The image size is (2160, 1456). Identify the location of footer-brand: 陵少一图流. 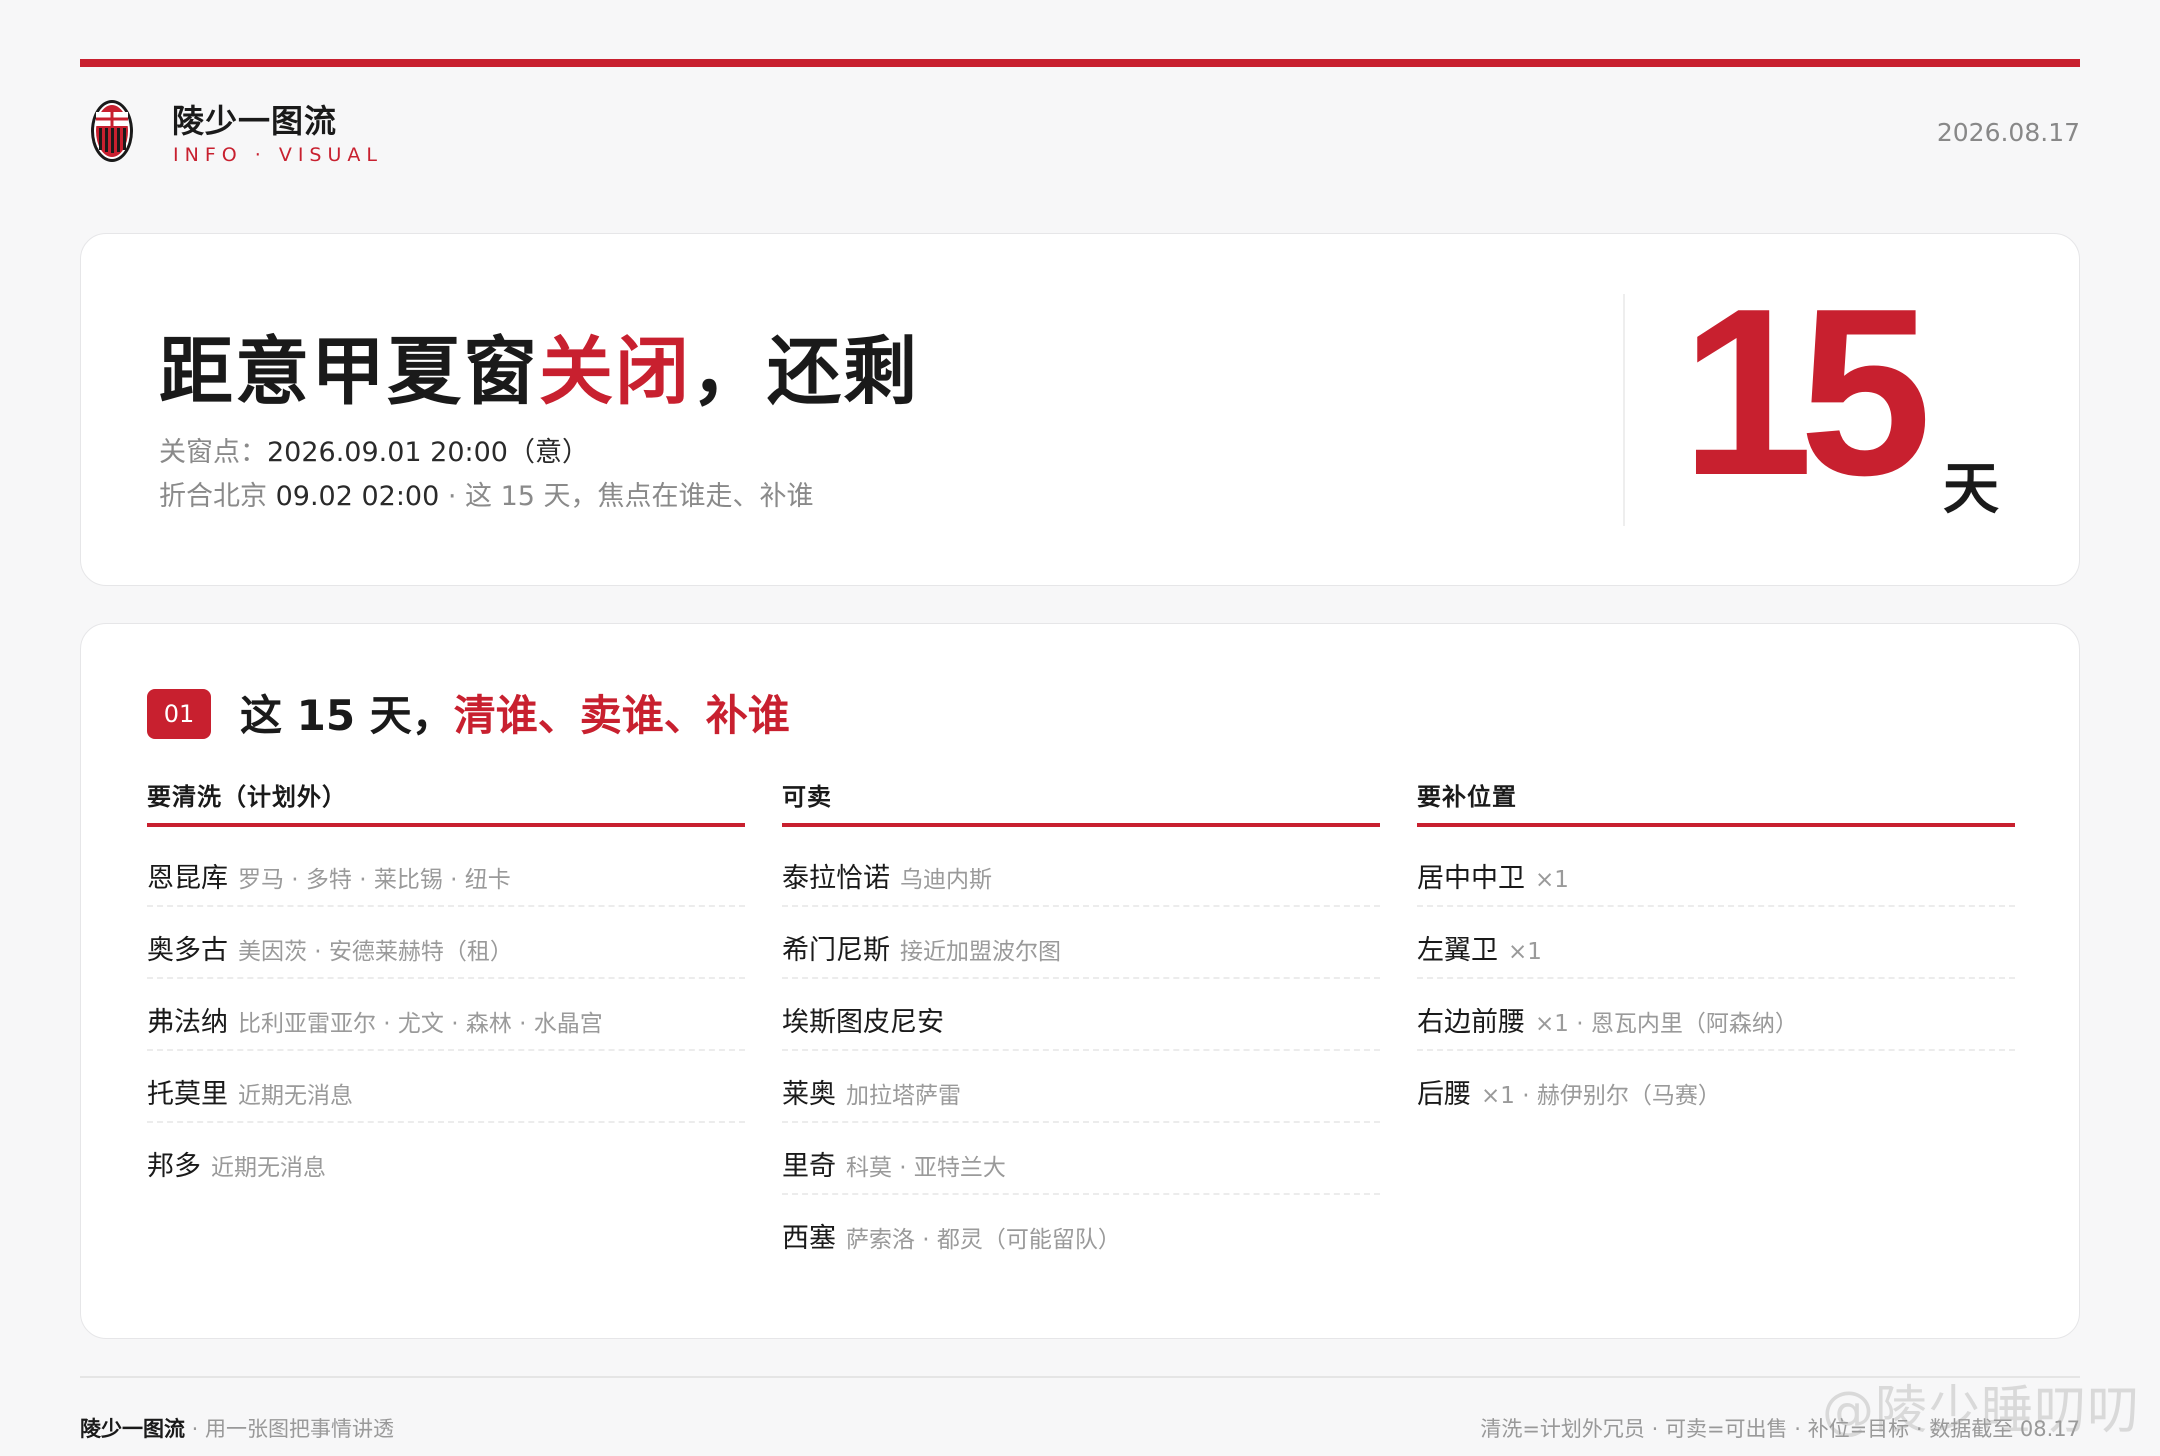
(132, 1429).